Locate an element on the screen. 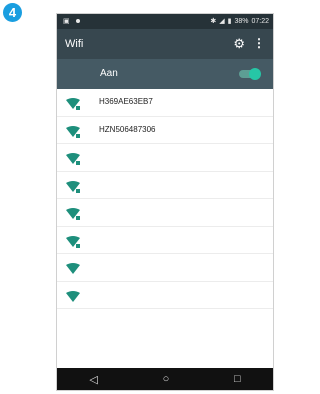 This screenshot has width=320, height=394. navigation-bar: ◁ ○ □ is located at coordinates (165, 379).